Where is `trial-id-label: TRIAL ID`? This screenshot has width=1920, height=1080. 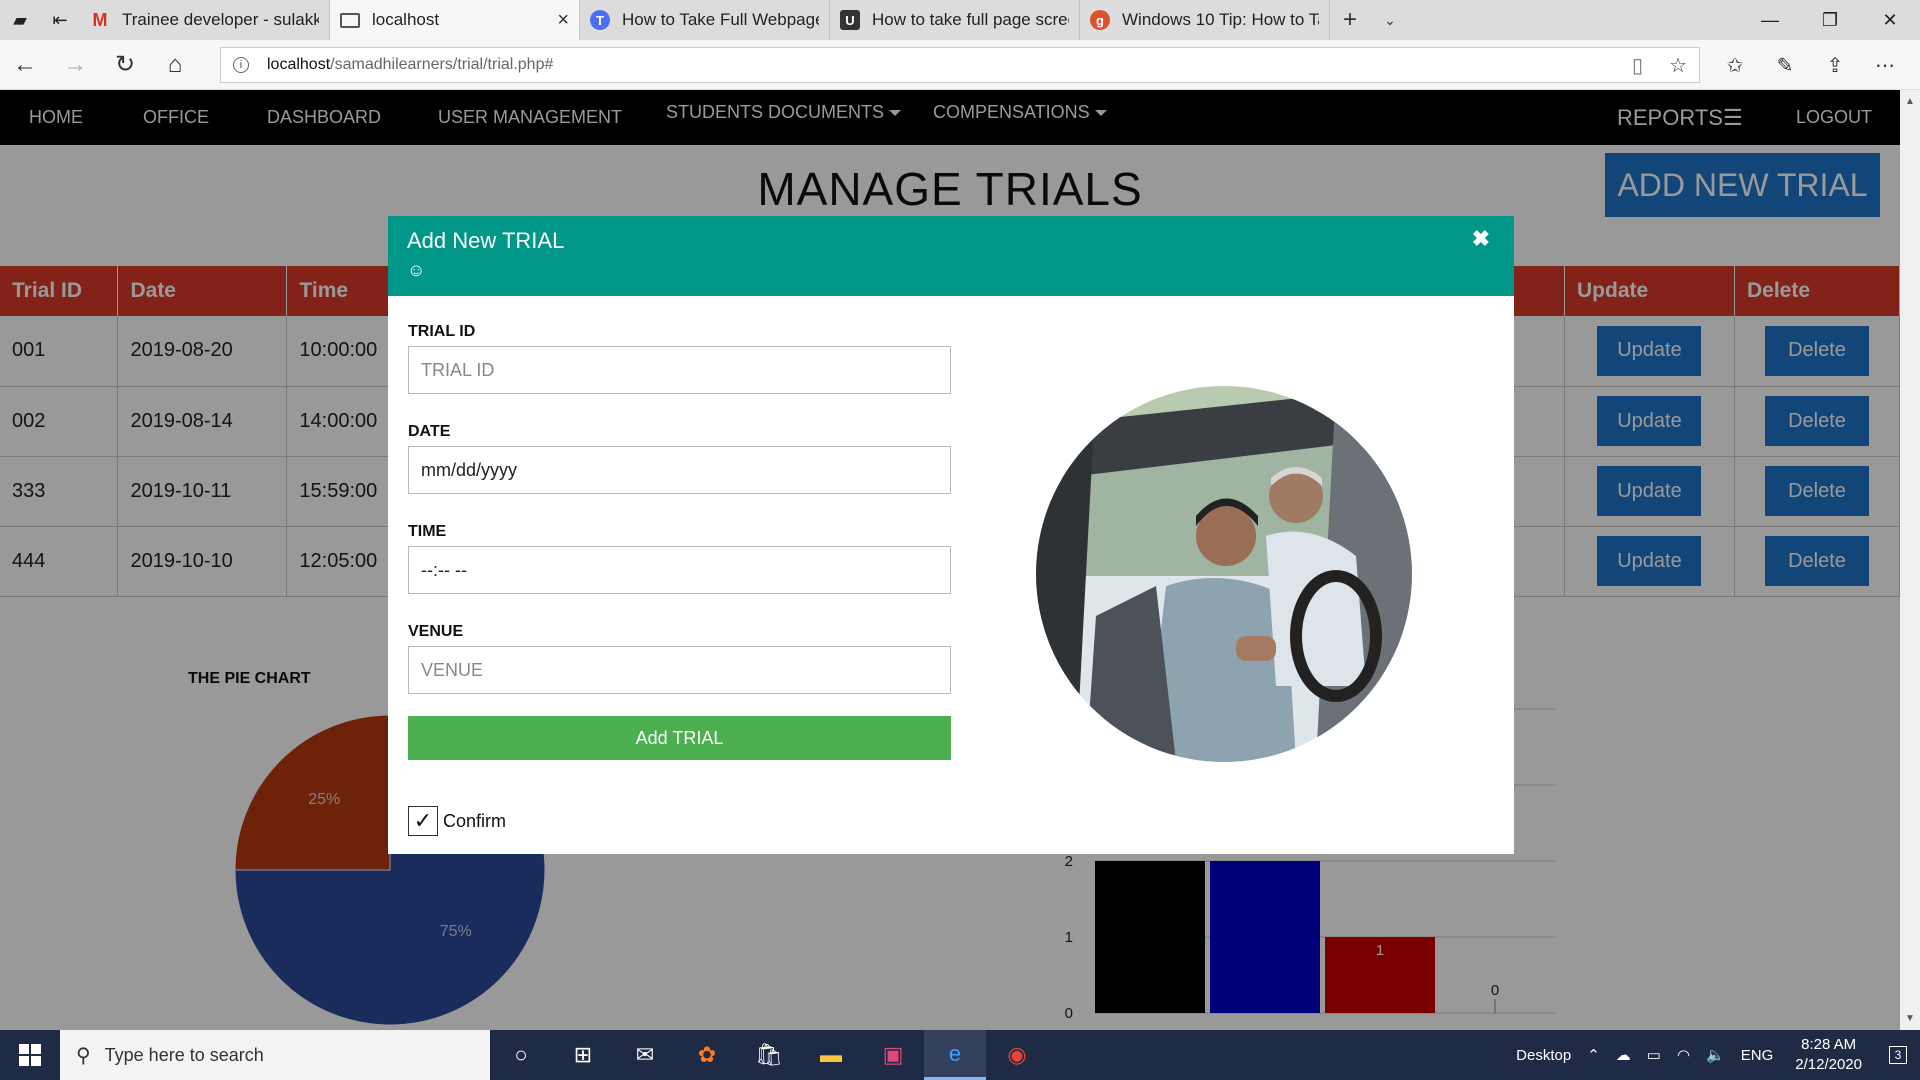
trial-id-label: TRIAL ID is located at coordinates (442, 331).